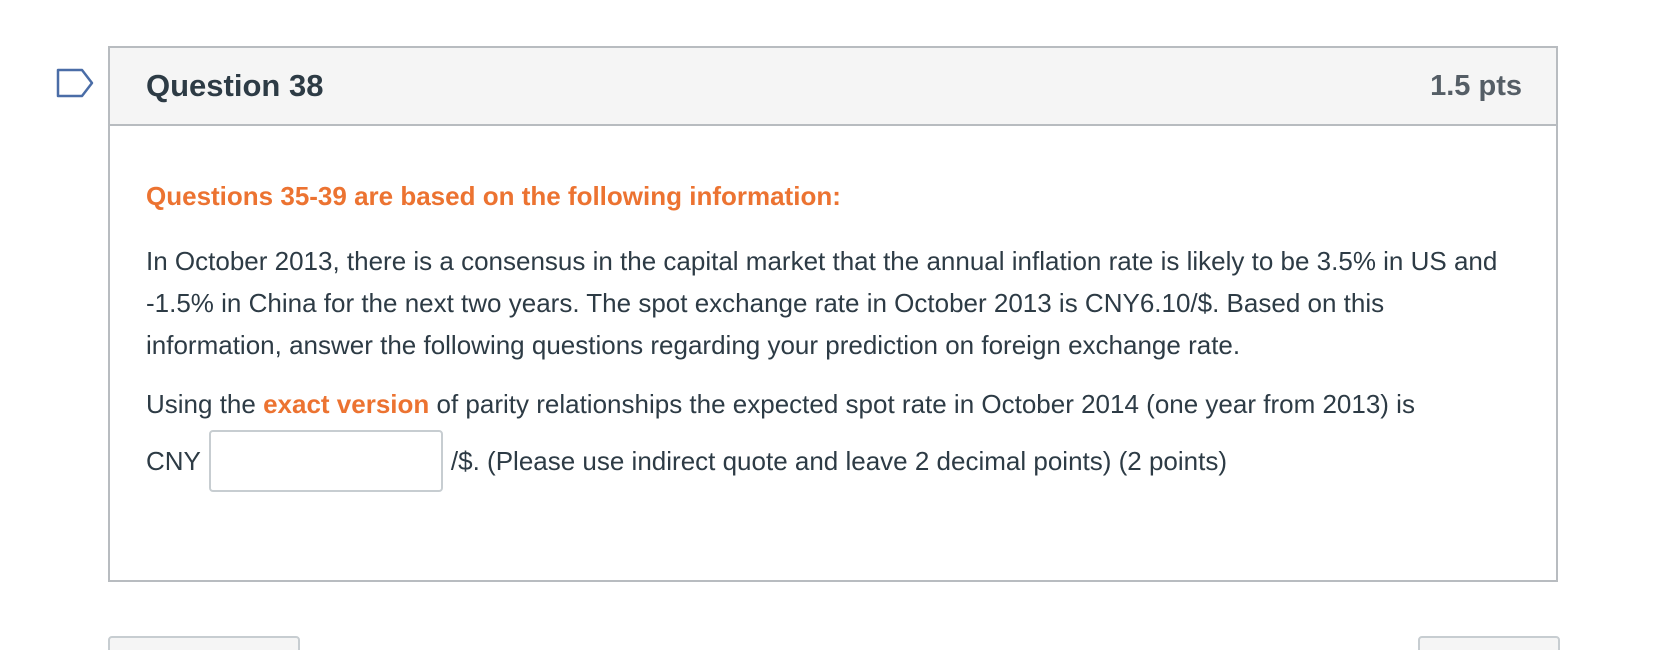  I want to click on flag-question-icon, so click(75, 83).